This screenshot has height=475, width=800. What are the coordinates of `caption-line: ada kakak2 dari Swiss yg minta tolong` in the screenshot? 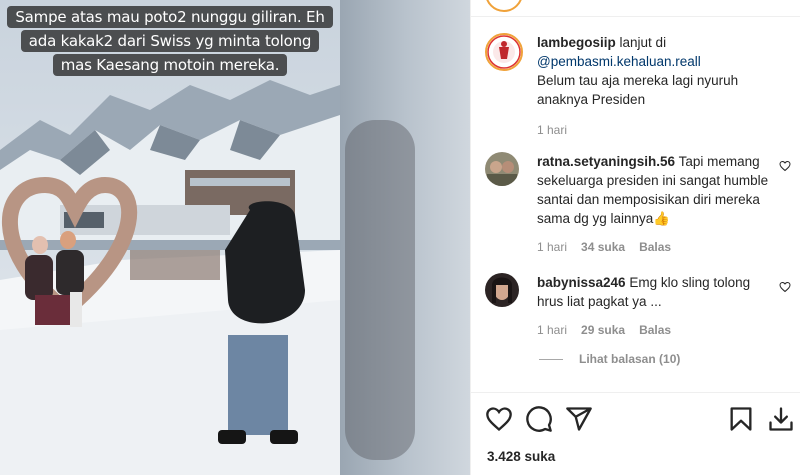 It's located at (170, 41).